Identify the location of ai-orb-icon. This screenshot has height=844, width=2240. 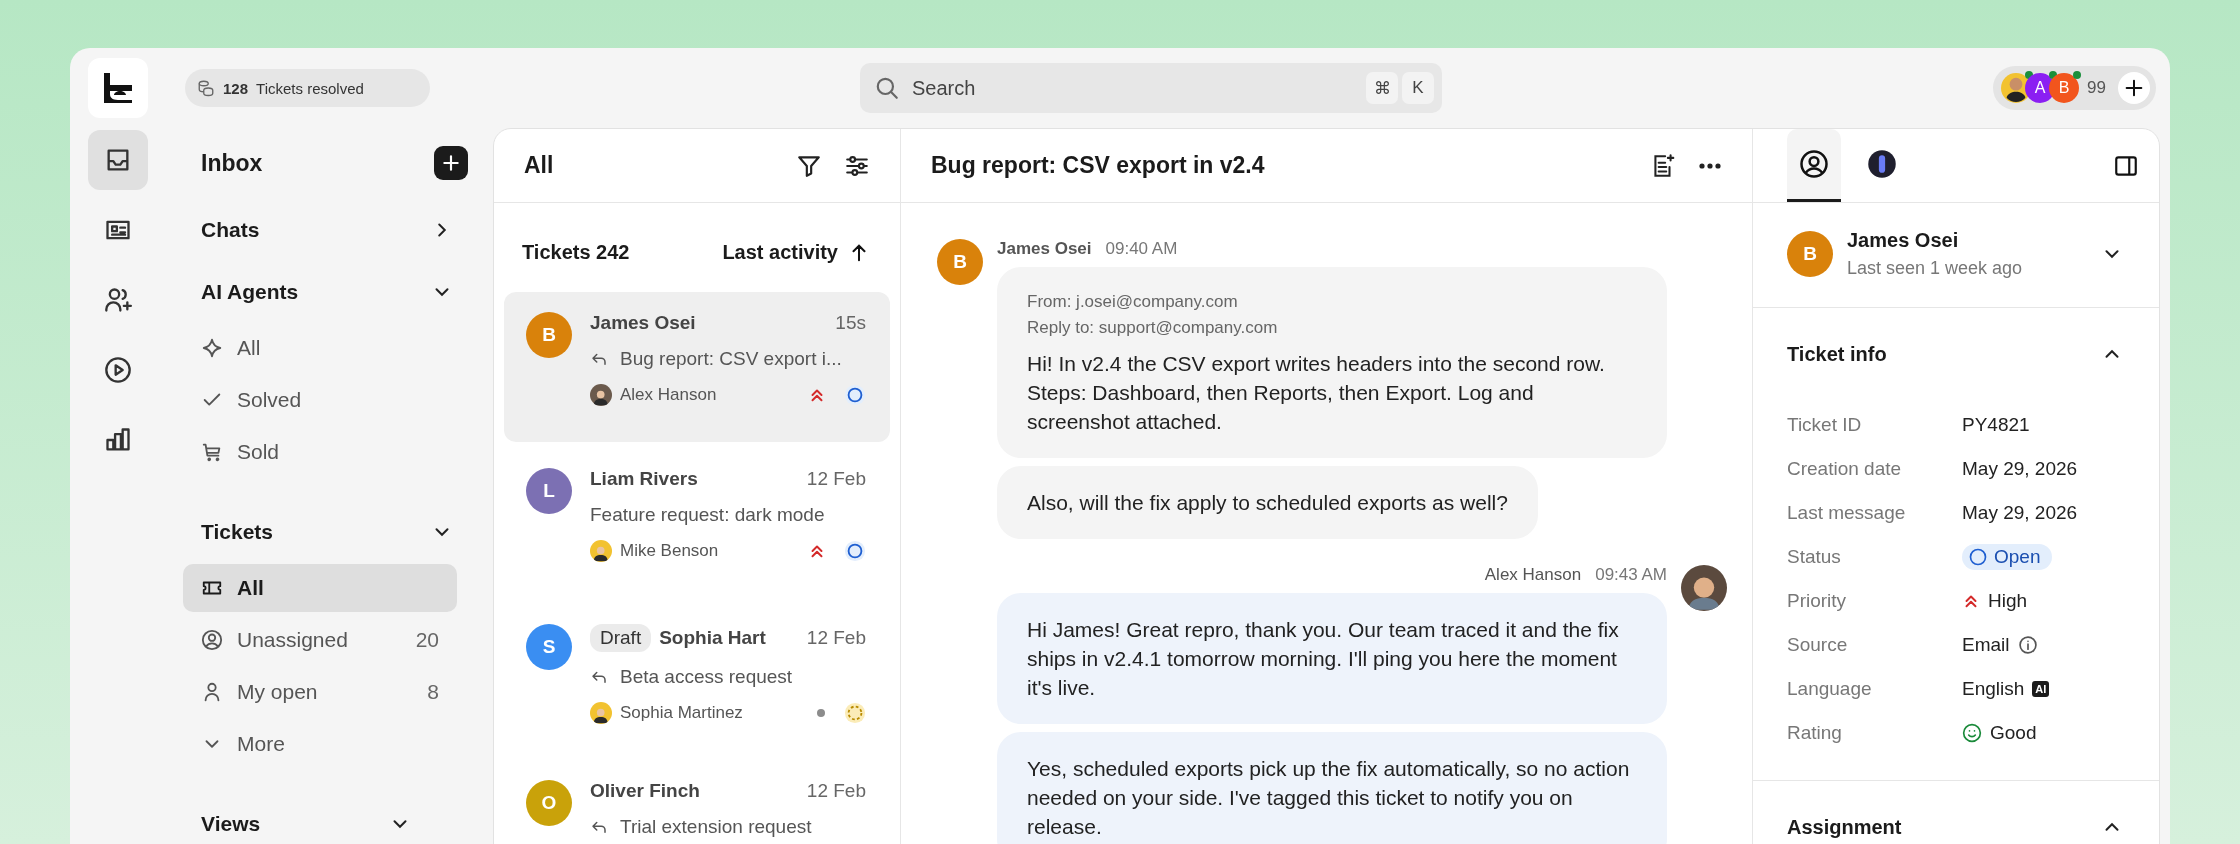
(1882, 164).